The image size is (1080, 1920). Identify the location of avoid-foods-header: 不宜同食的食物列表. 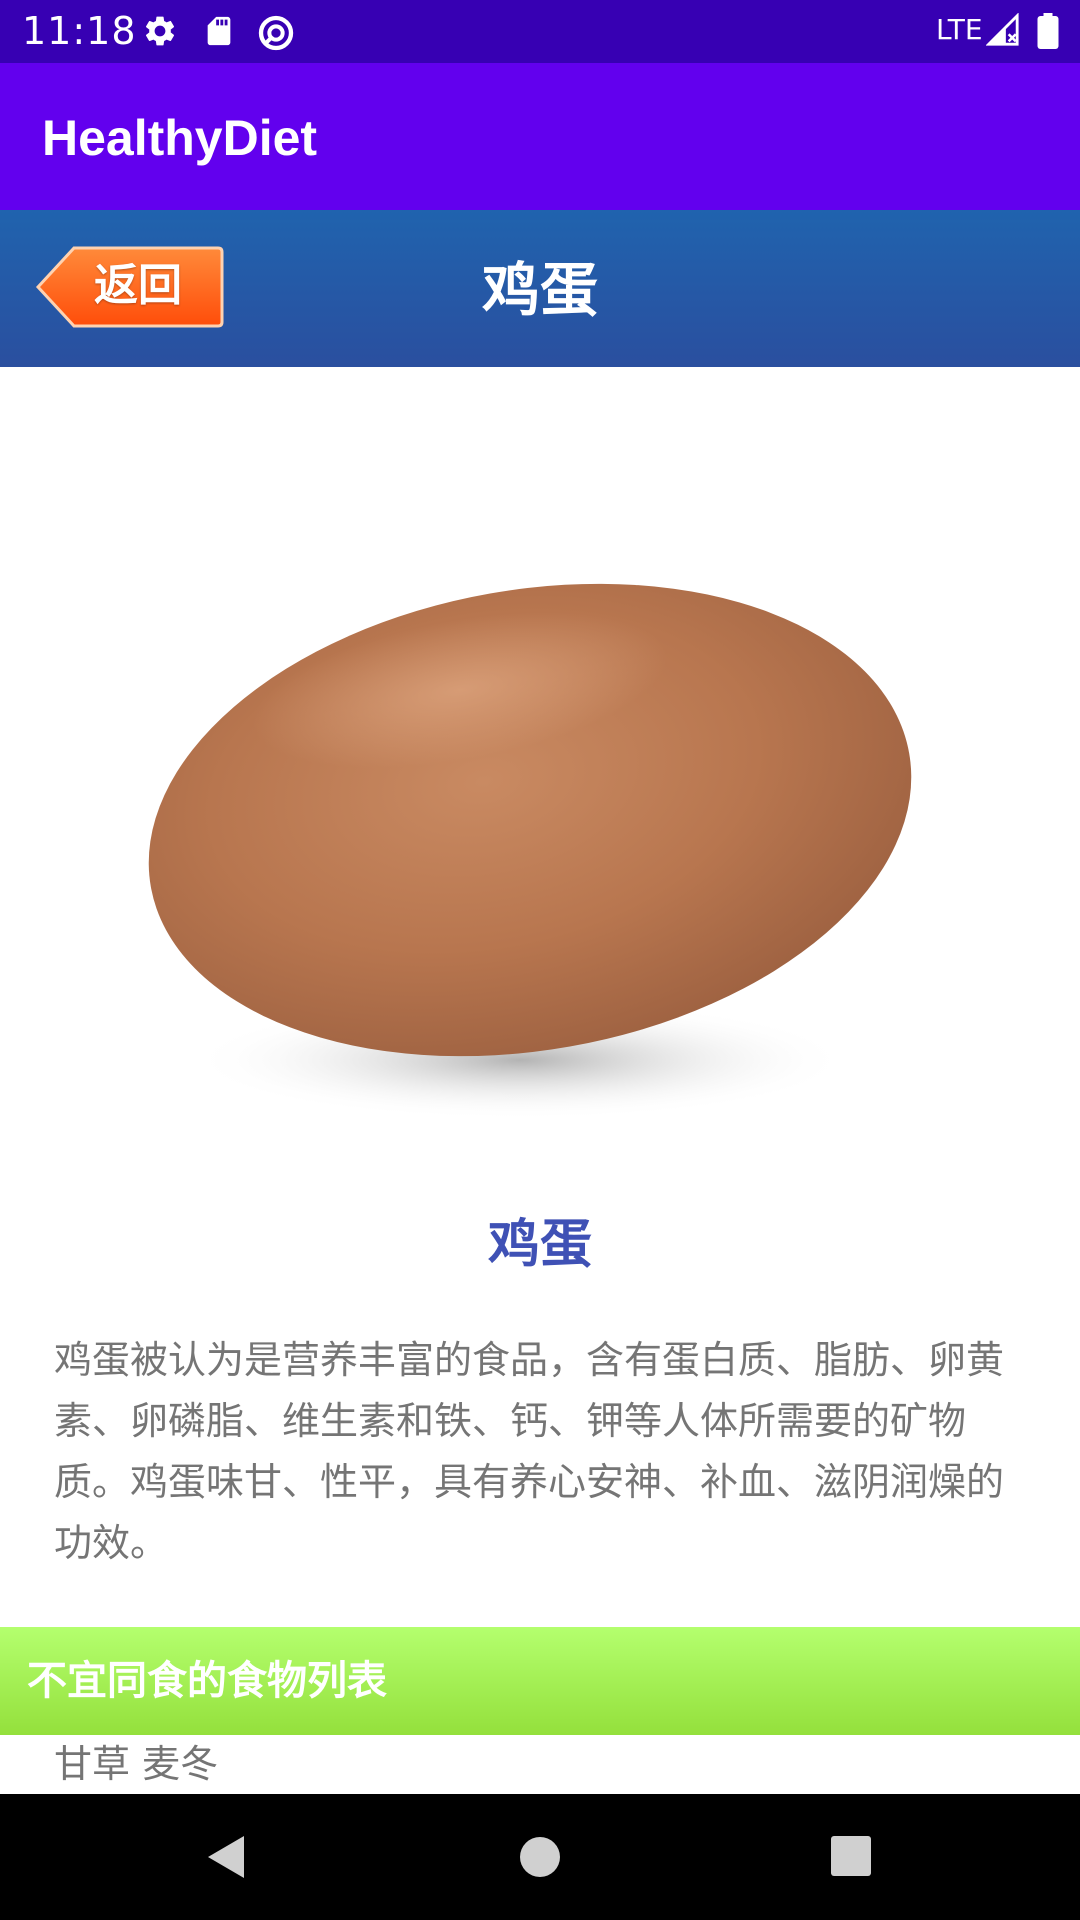
(540, 1681).